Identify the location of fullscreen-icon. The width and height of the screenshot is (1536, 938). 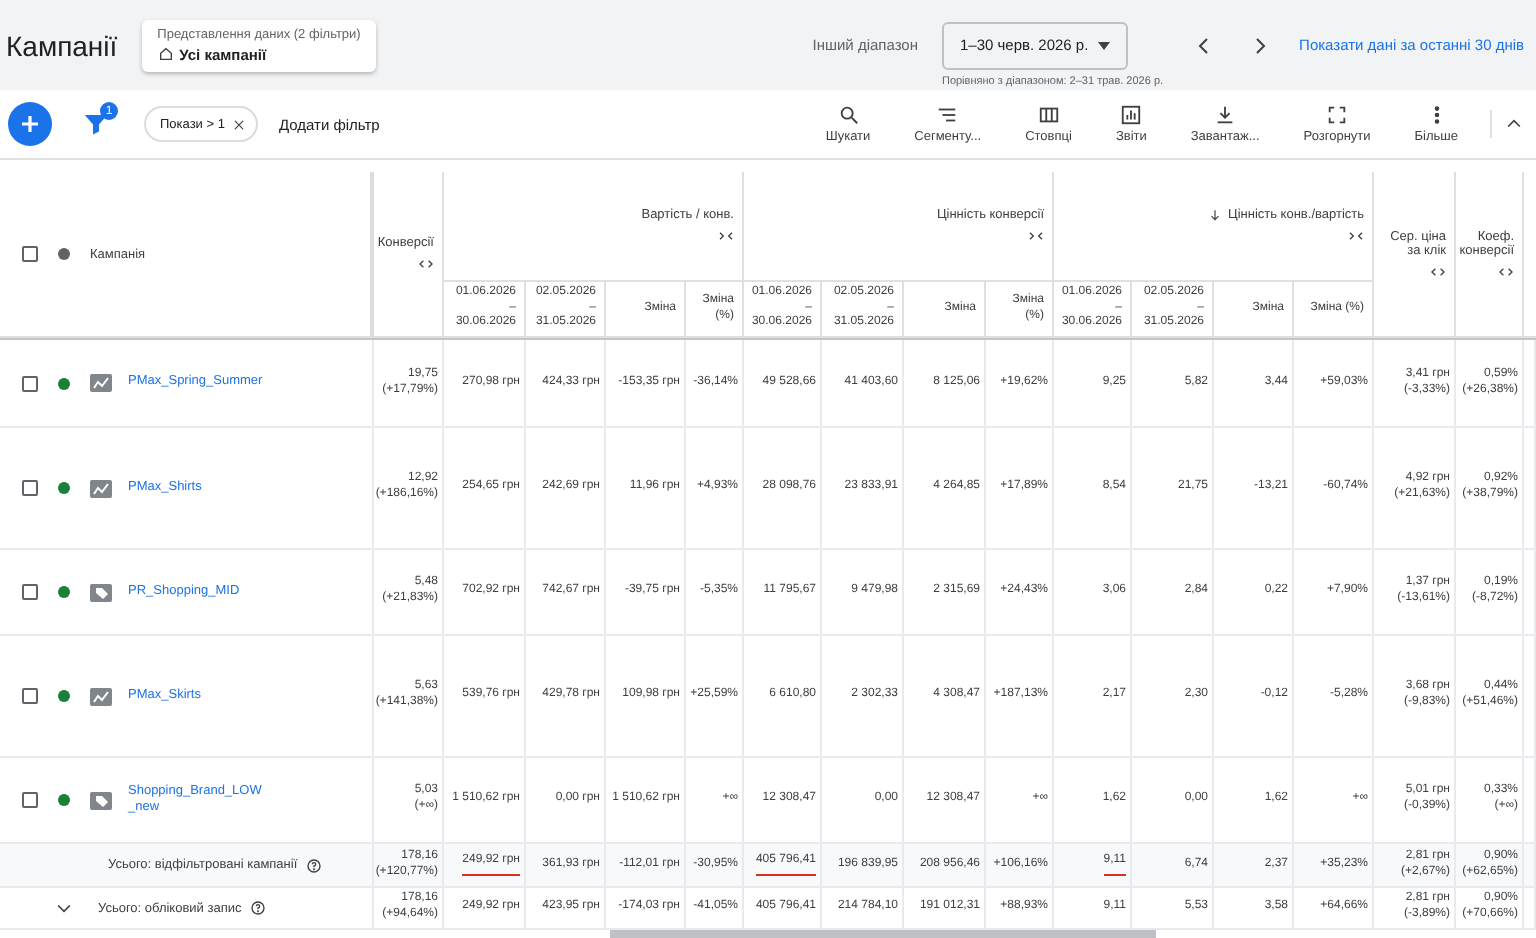
(1337, 115).